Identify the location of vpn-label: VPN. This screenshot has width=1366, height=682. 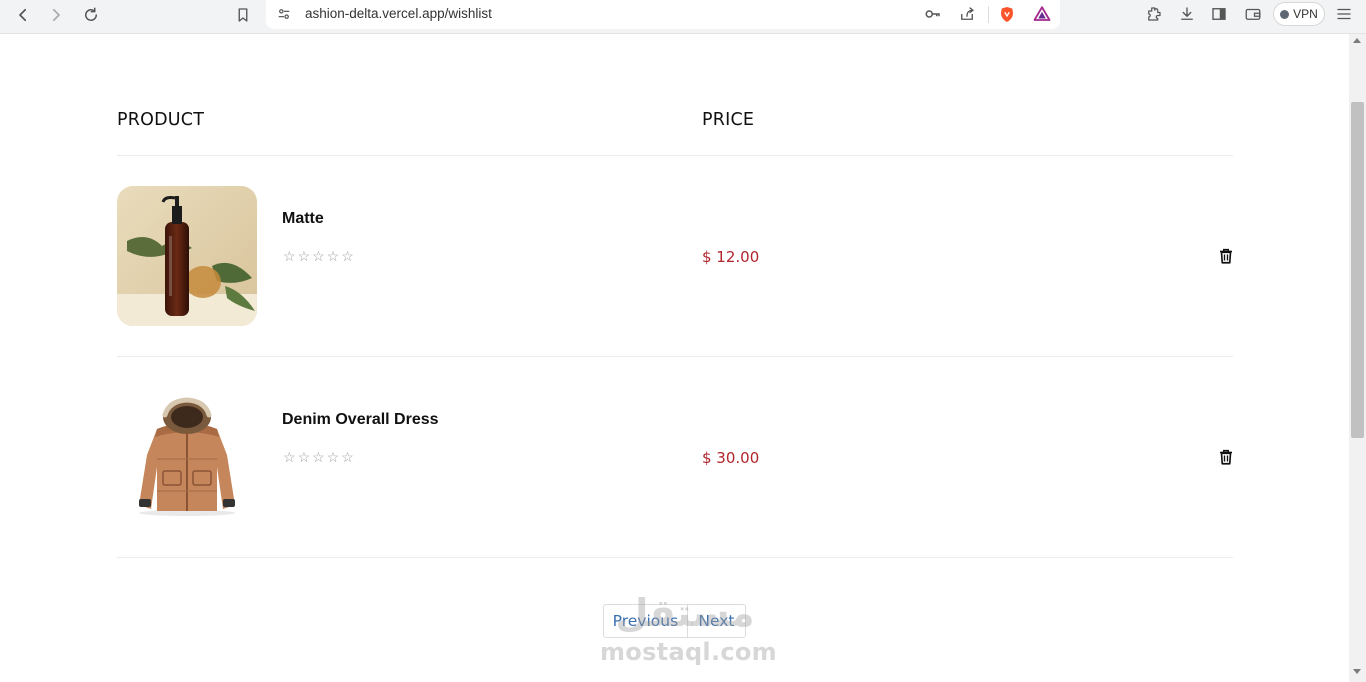
(1305, 14).